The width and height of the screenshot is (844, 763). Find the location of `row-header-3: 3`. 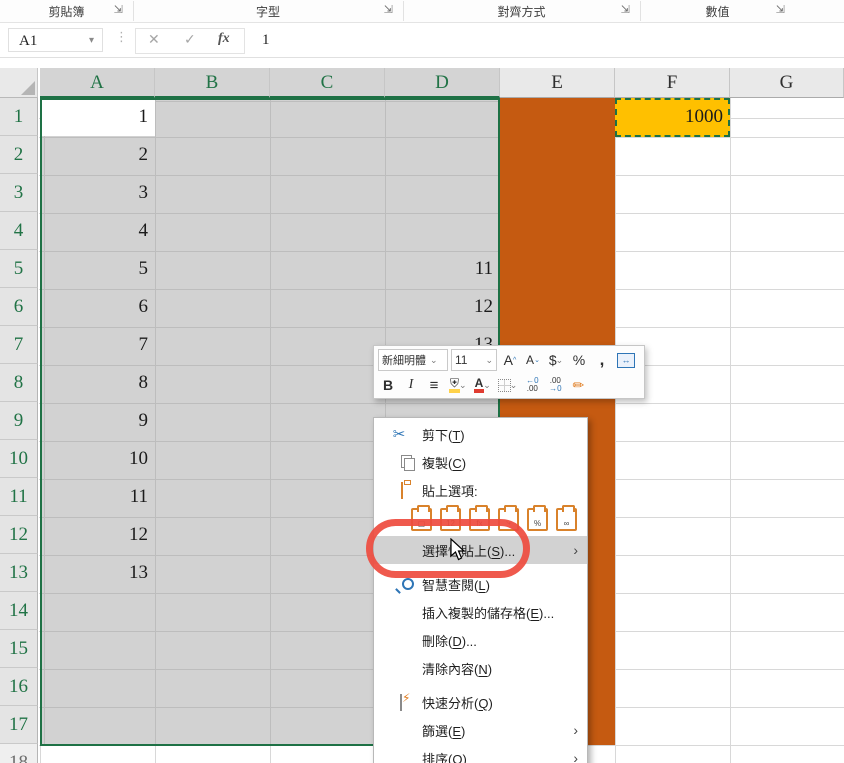

row-header-3: 3 is located at coordinates (19, 193).